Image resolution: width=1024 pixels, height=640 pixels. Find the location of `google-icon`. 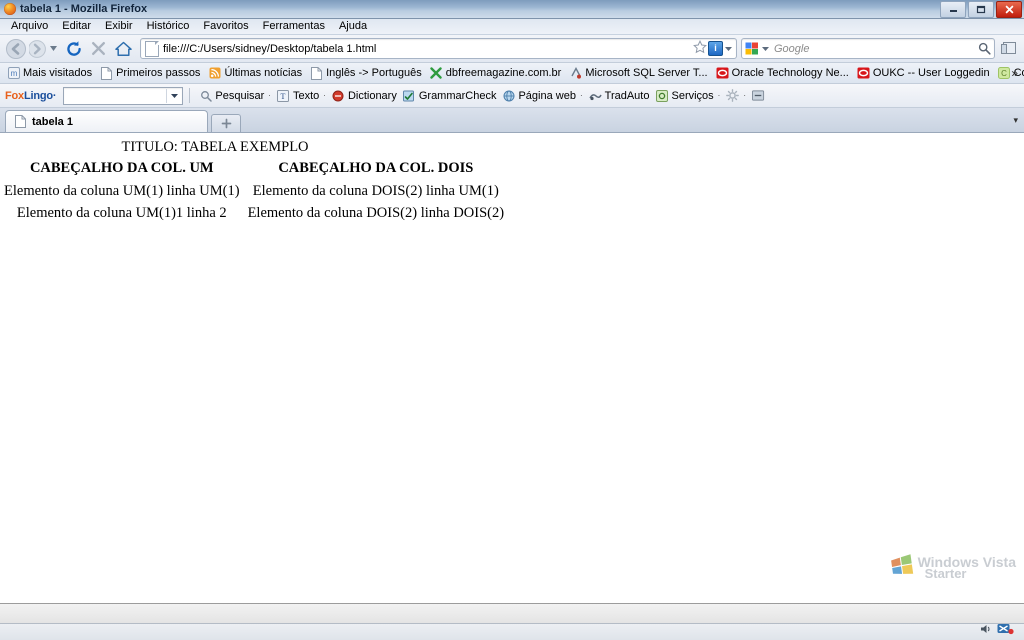

google-icon is located at coordinates (752, 48).